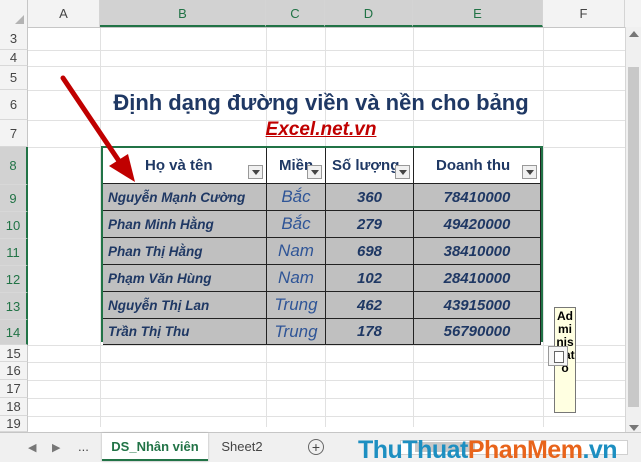  What do you see at coordinates (296, 166) in the screenshot?
I see `header-cell-region: Miền` at bounding box center [296, 166].